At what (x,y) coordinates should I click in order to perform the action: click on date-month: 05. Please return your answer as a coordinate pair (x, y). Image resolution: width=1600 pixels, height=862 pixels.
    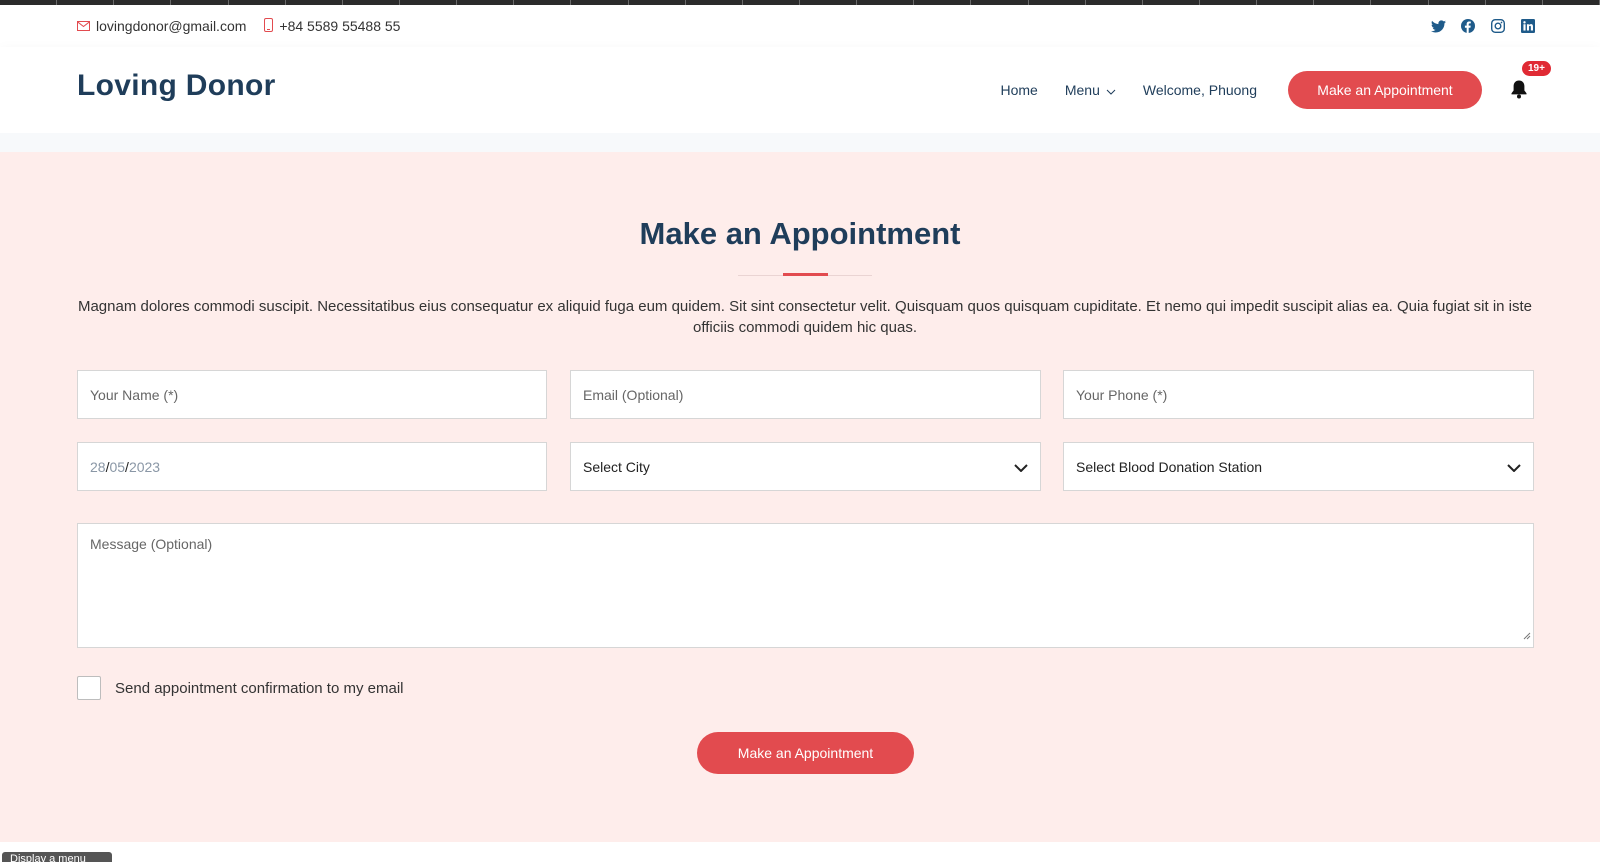
    Looking at the image, I should click on (117, 467).